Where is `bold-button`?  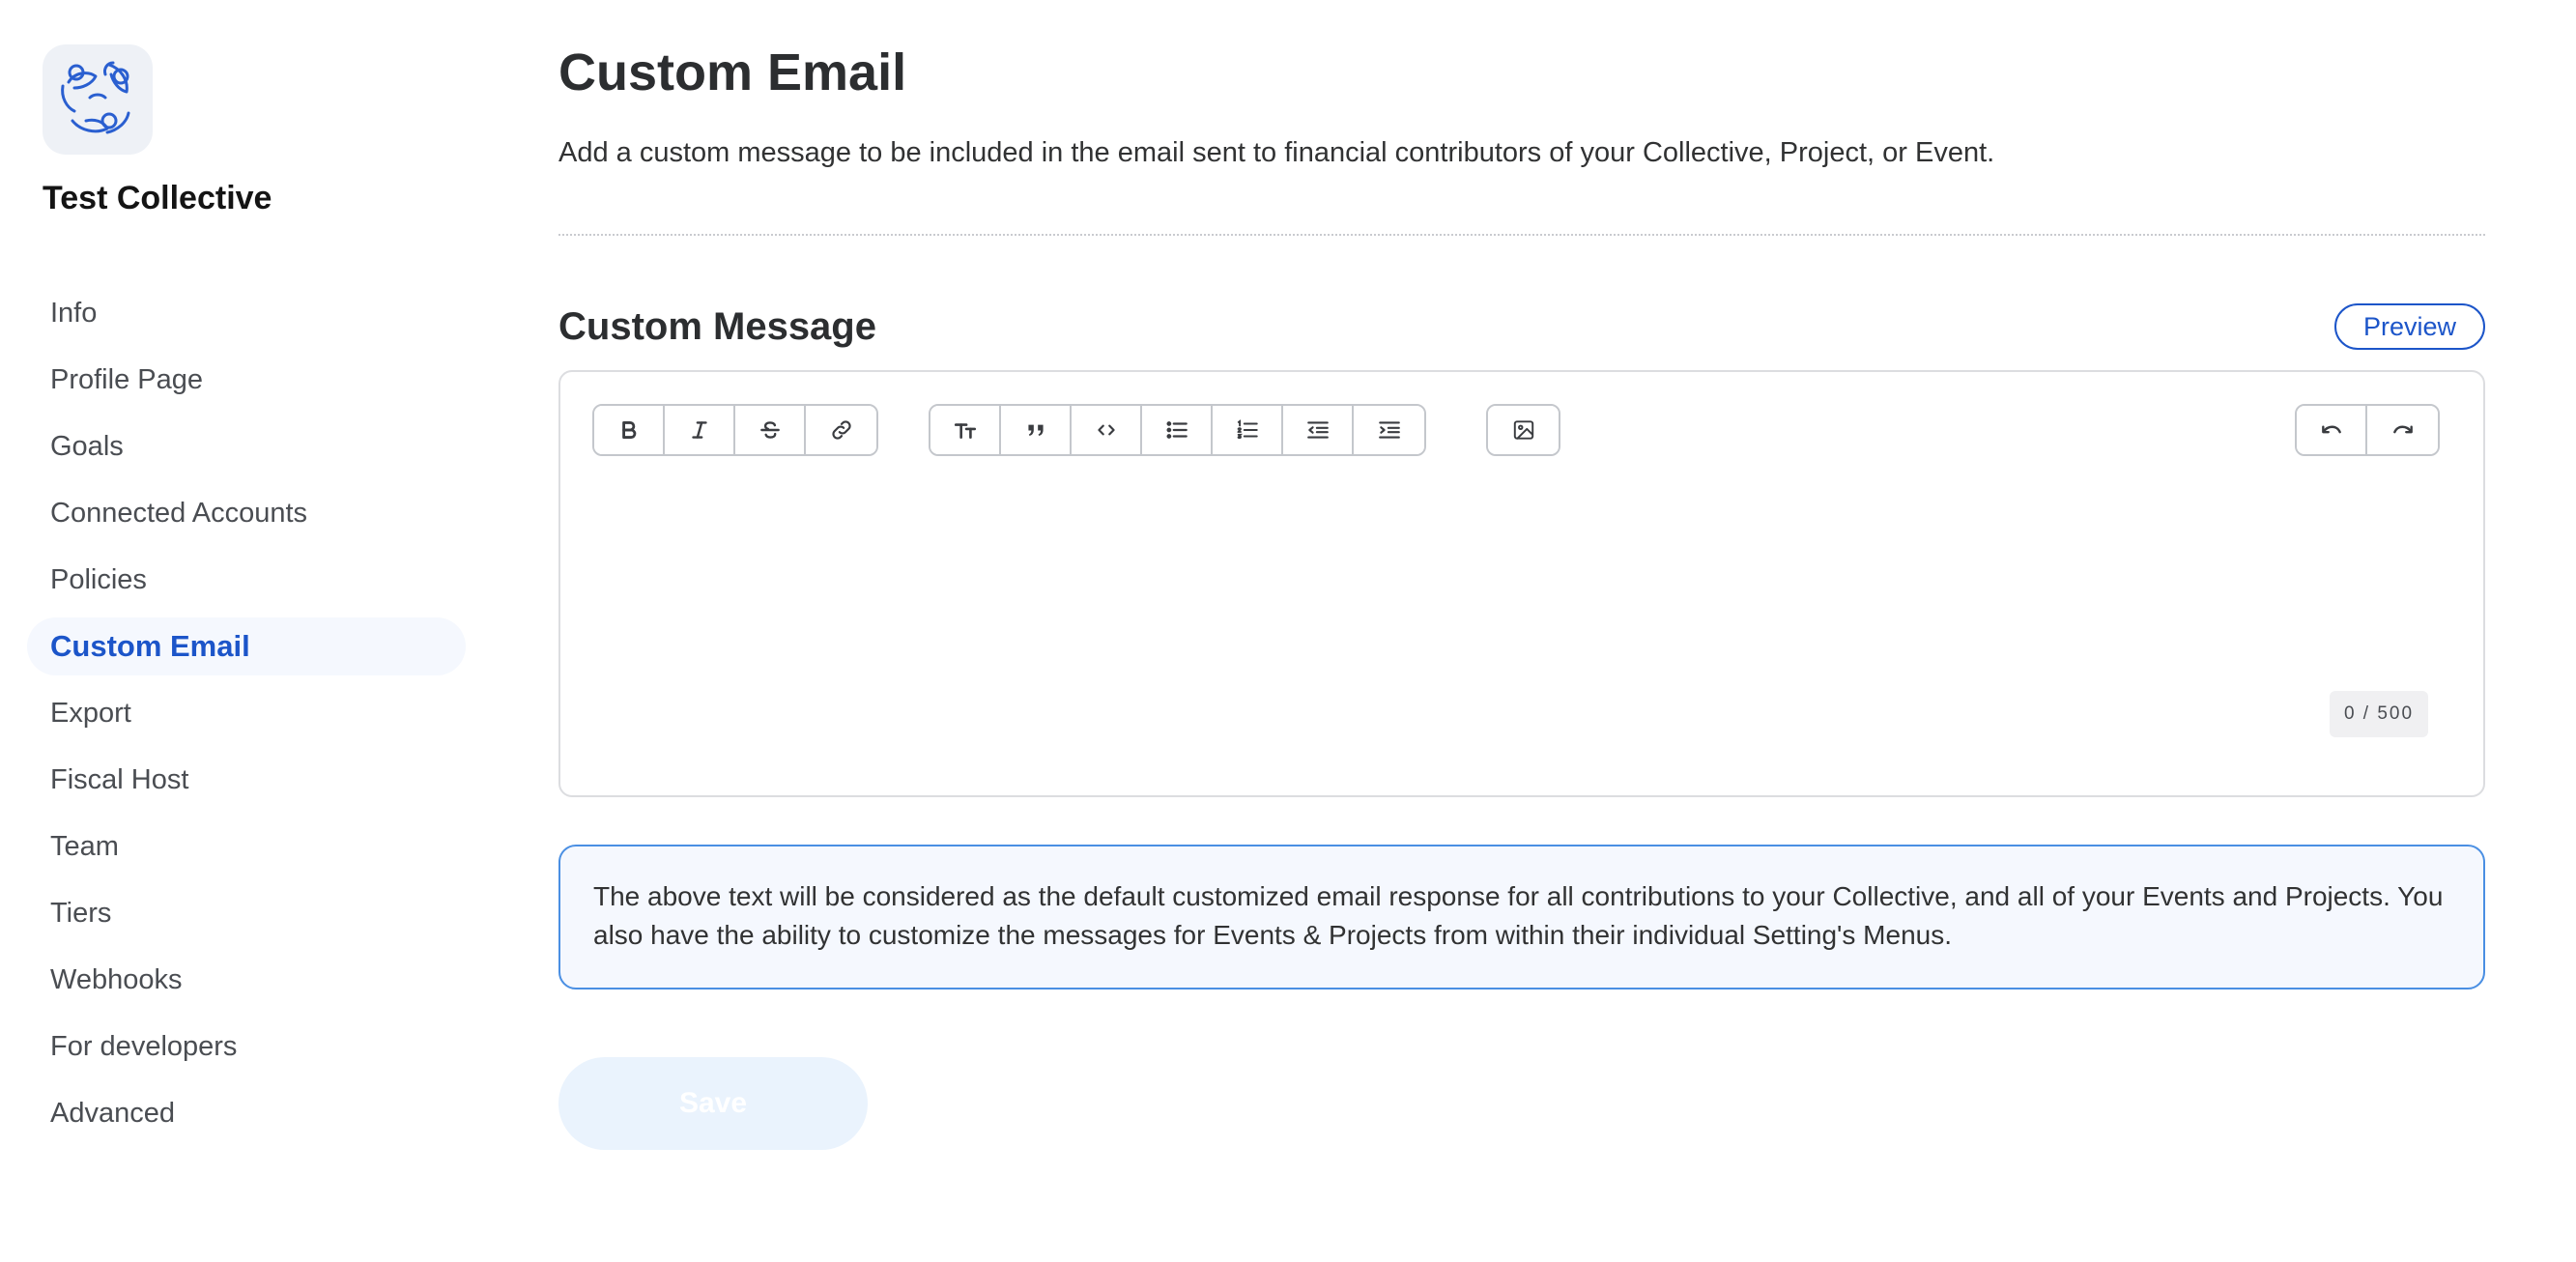 bold-button is located at coordinates (630, 430).